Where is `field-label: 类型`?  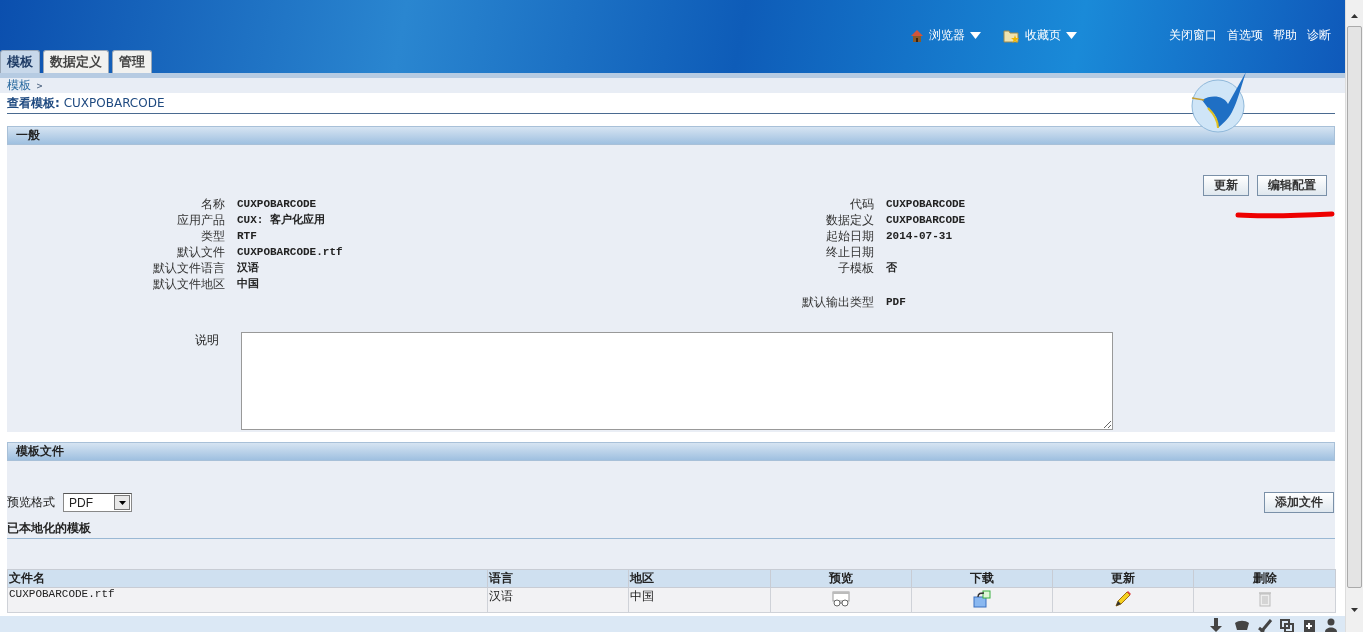
field-label: 类型 is located at coordinates (212, 236).